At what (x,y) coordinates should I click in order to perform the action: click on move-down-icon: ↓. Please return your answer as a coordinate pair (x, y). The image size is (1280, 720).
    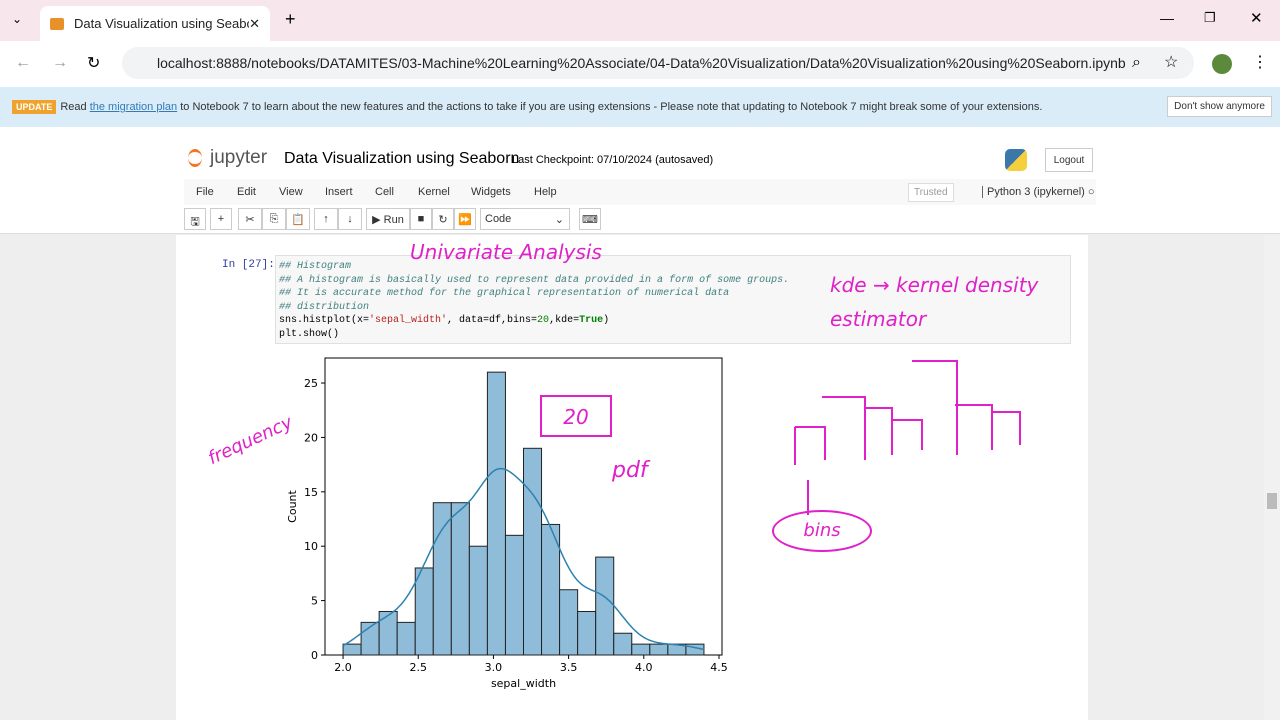
    Looking at the image, I should click on (350, 219).